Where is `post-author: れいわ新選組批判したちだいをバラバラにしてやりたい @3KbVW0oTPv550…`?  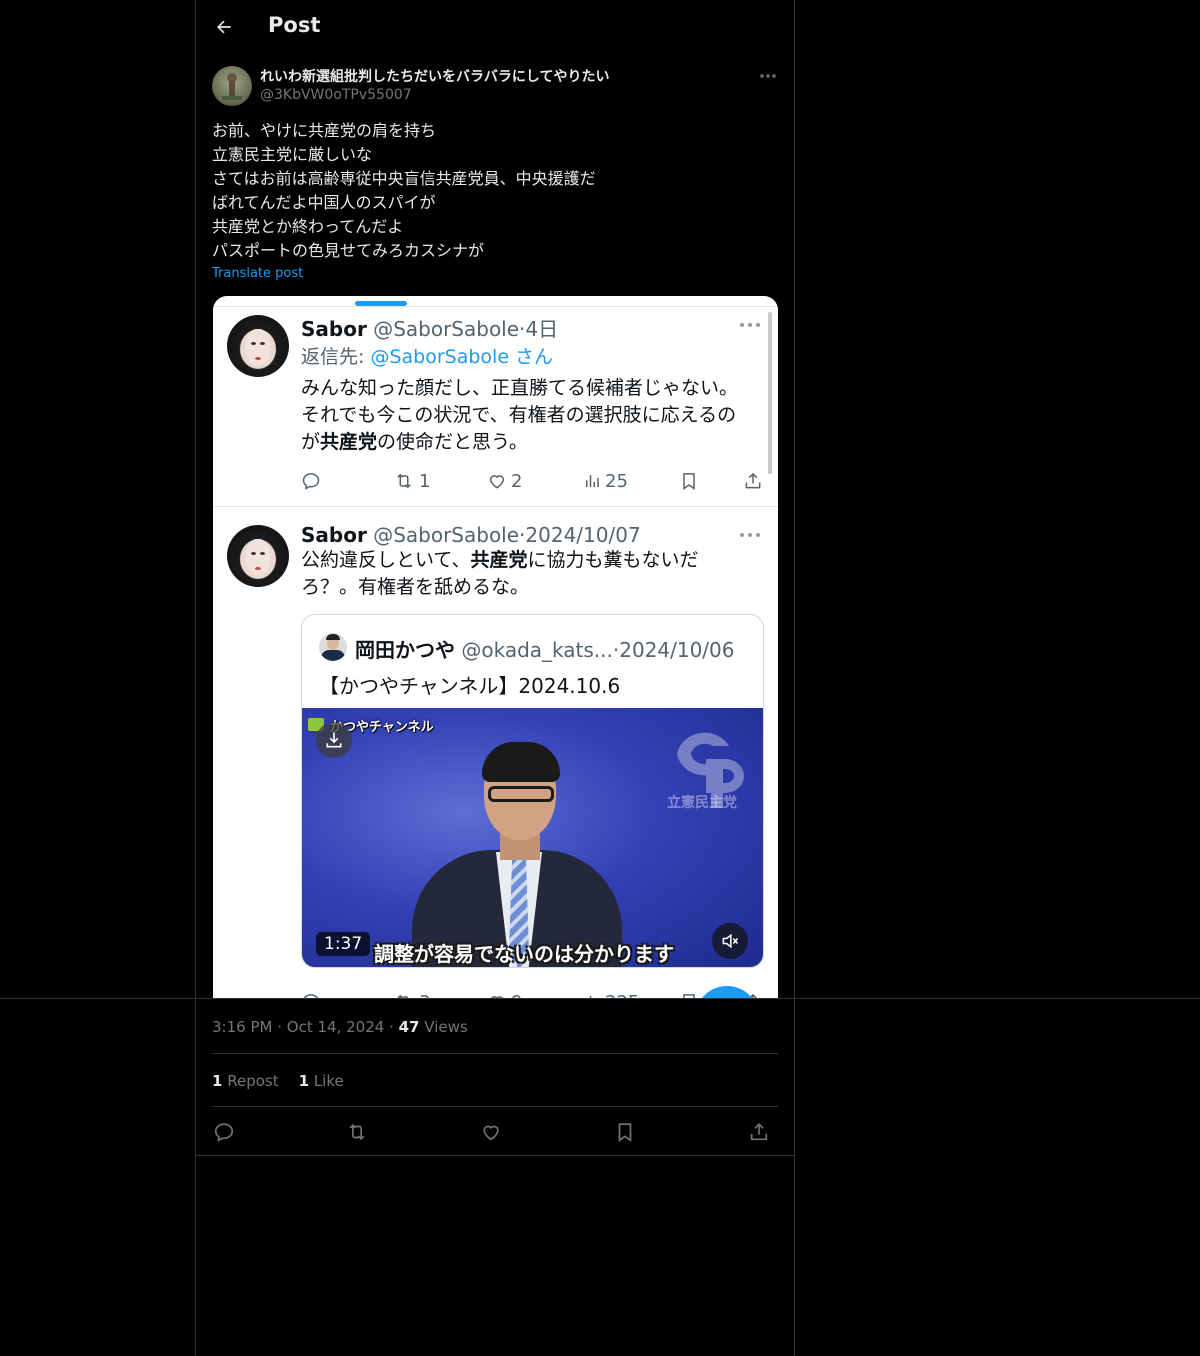 post-author: れいわ新選組批判したちだいをバラバラにしてやりたい @3KbVW0oTPv550… is located at coordinates (497, 86).